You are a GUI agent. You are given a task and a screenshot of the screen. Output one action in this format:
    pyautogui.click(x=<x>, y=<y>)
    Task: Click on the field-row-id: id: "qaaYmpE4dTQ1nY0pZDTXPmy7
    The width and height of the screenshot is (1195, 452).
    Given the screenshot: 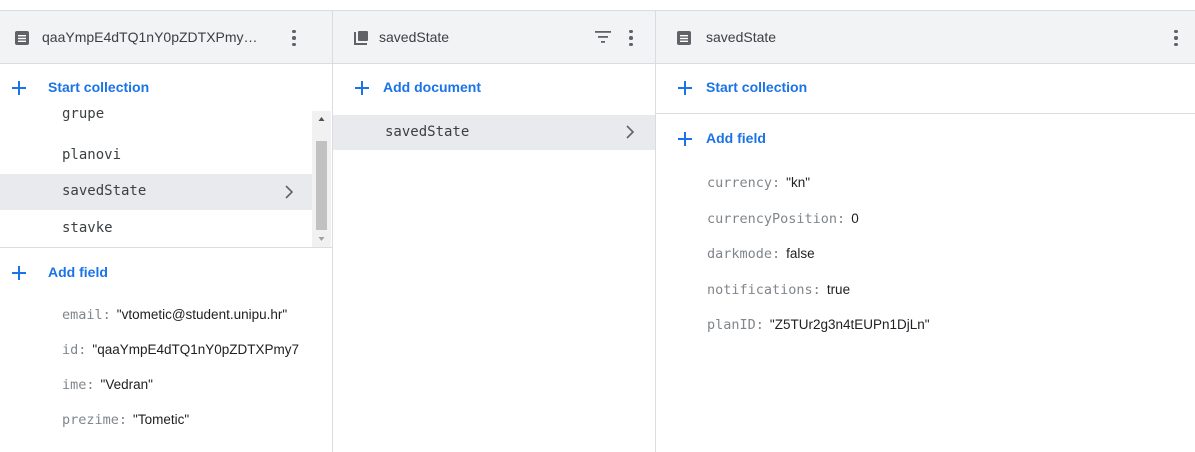 What is the action you would take?
    pyautogui.click(x=180, y=350)
    